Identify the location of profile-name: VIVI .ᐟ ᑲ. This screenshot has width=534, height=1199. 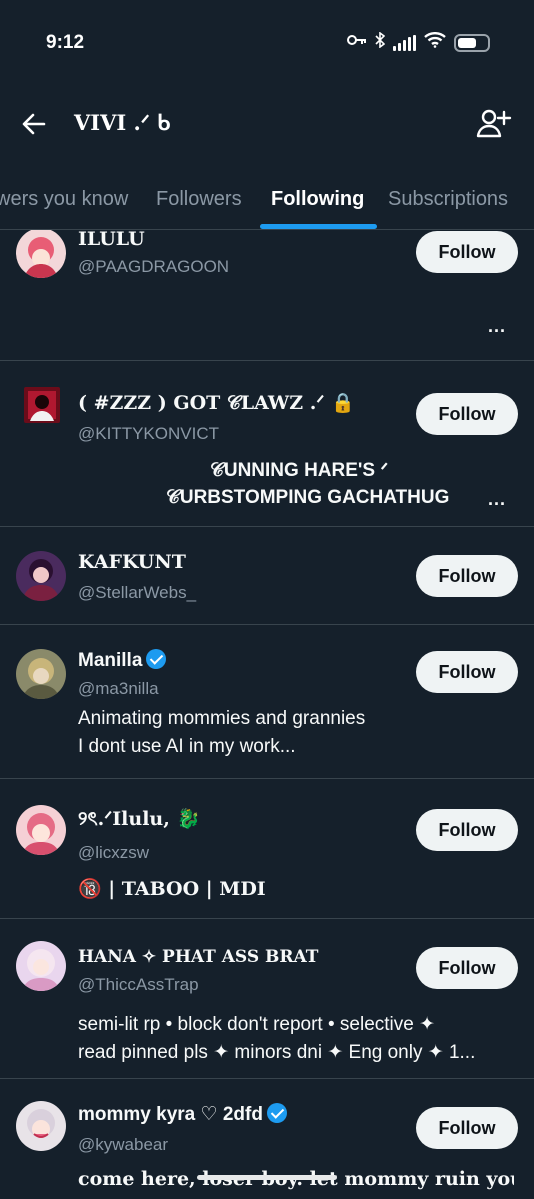
(122, 122).